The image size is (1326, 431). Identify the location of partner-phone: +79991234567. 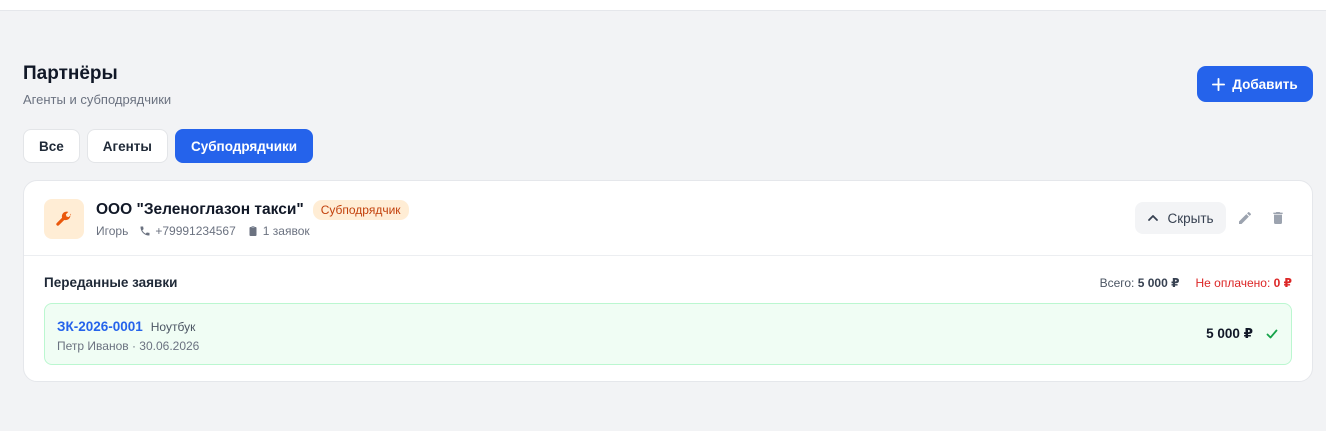
(187, 231).